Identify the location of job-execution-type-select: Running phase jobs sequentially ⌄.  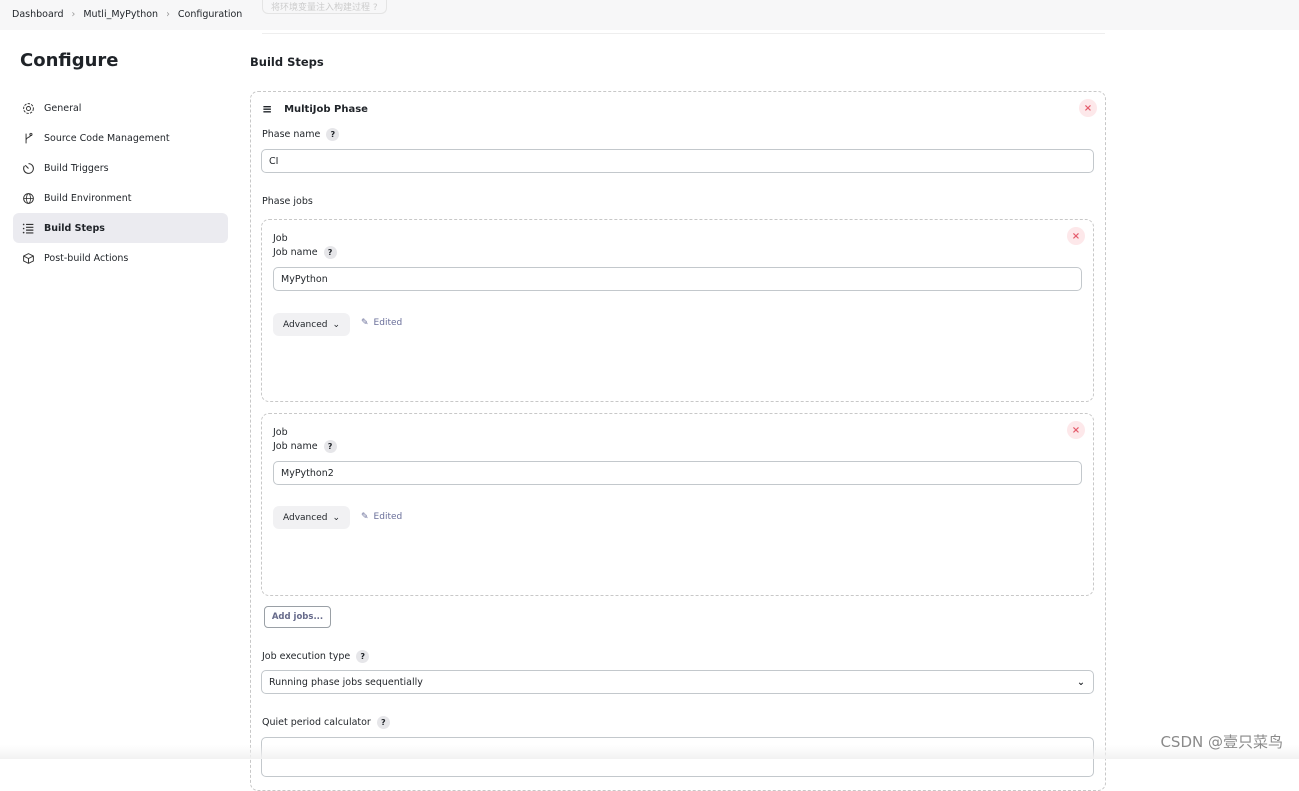
(677, 682).